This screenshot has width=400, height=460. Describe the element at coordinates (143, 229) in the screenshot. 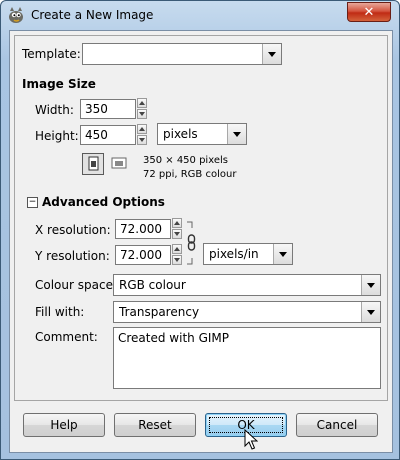

I see `x-resolution-input: 72.000` at that location.